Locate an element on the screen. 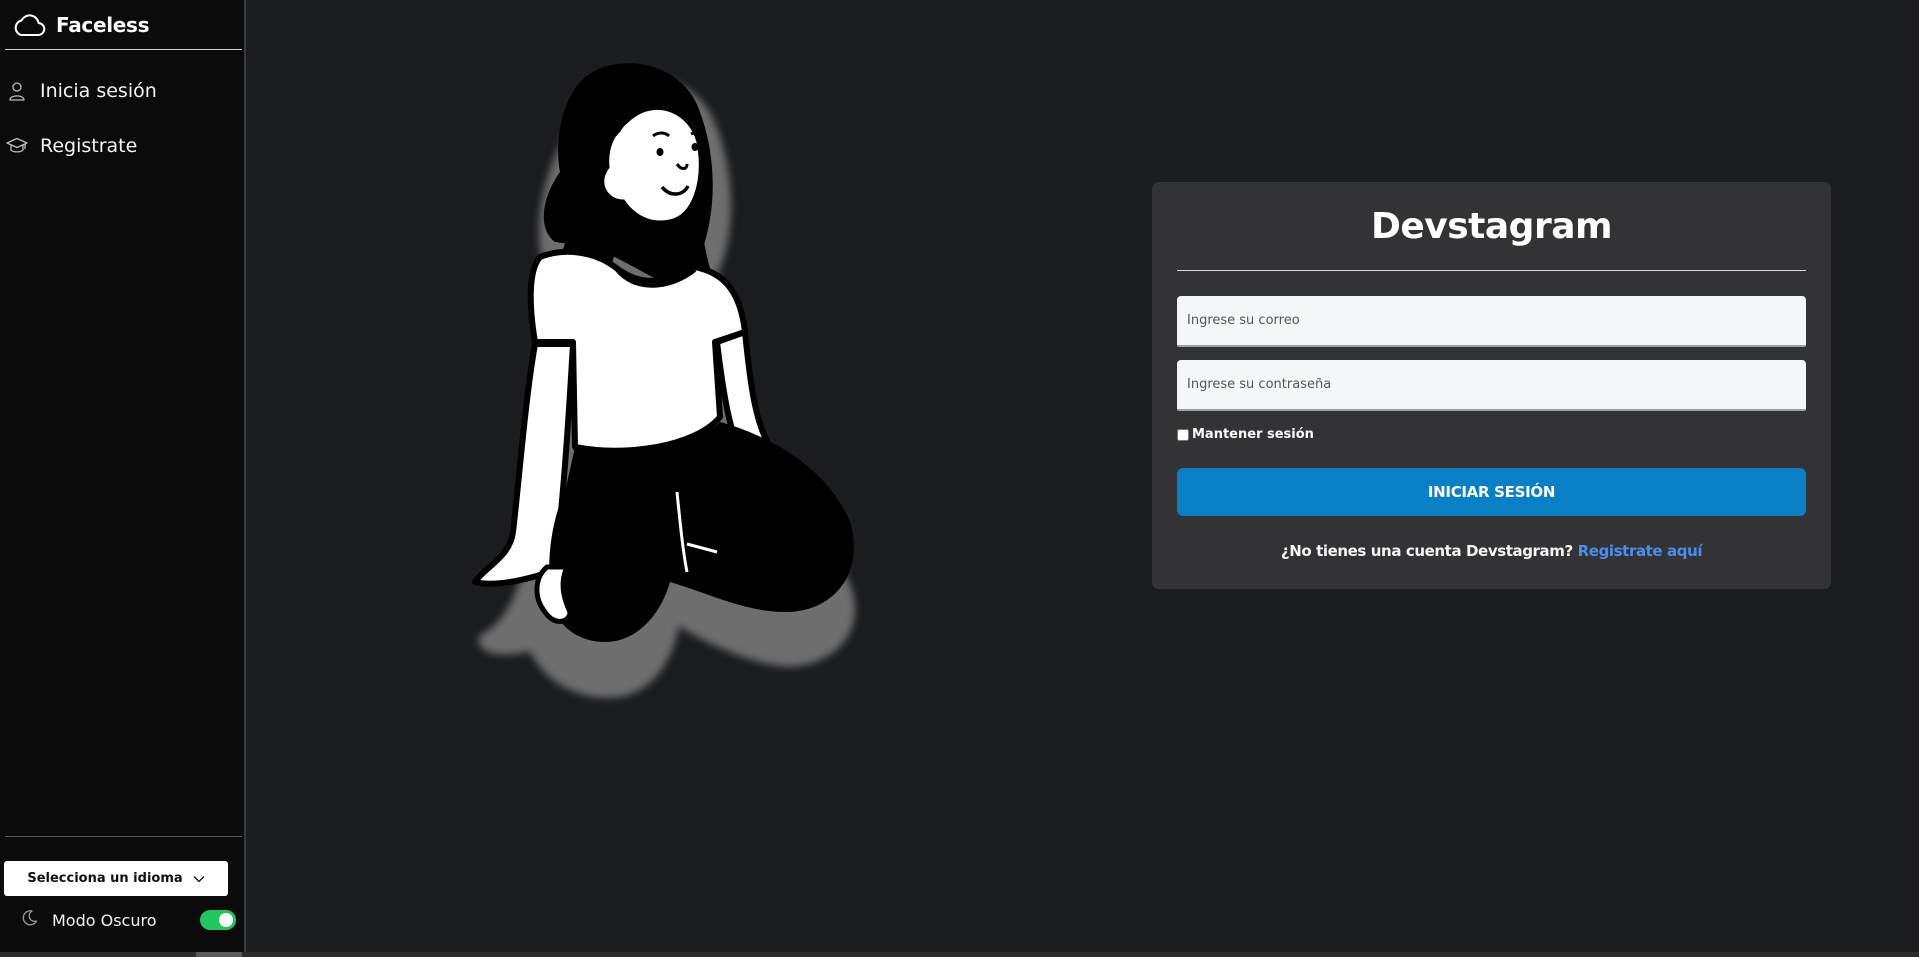 The image size is (1919, 957). password-input is located at coordinates (1491, 385).